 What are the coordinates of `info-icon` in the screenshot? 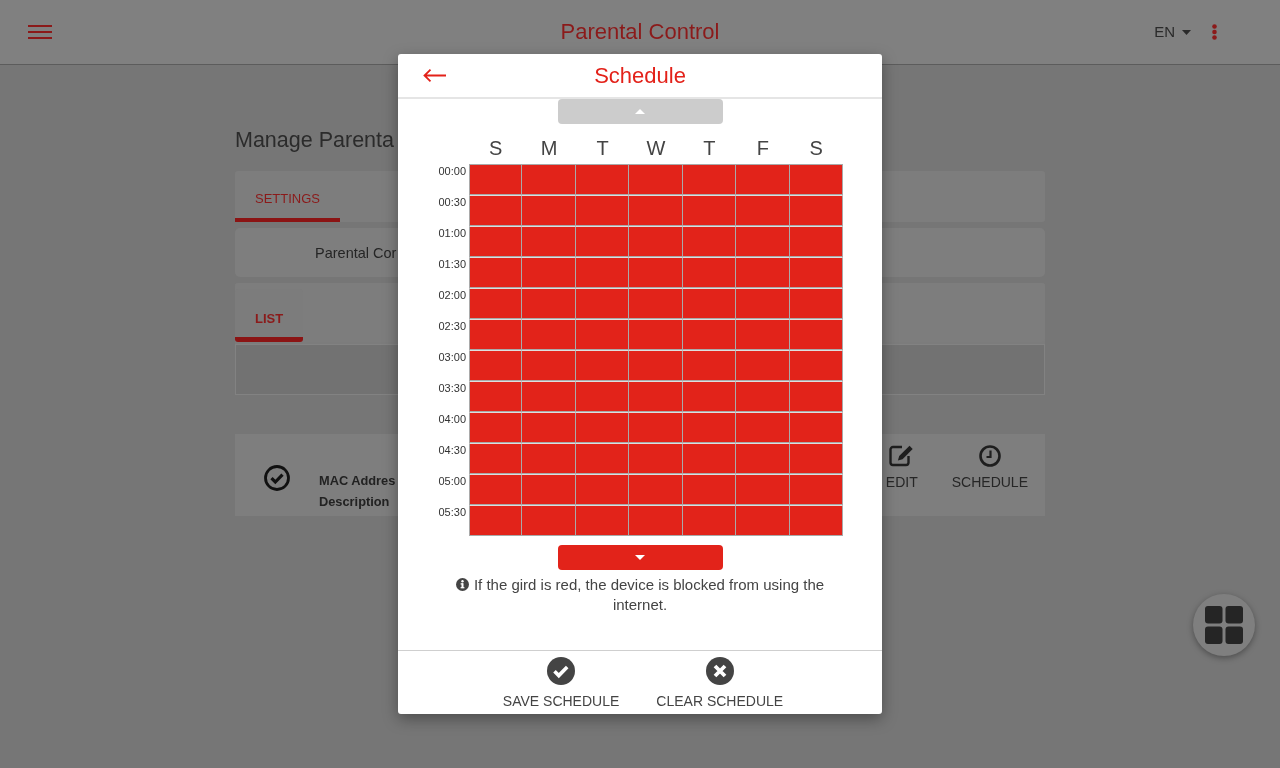 It's located at (462, 584).